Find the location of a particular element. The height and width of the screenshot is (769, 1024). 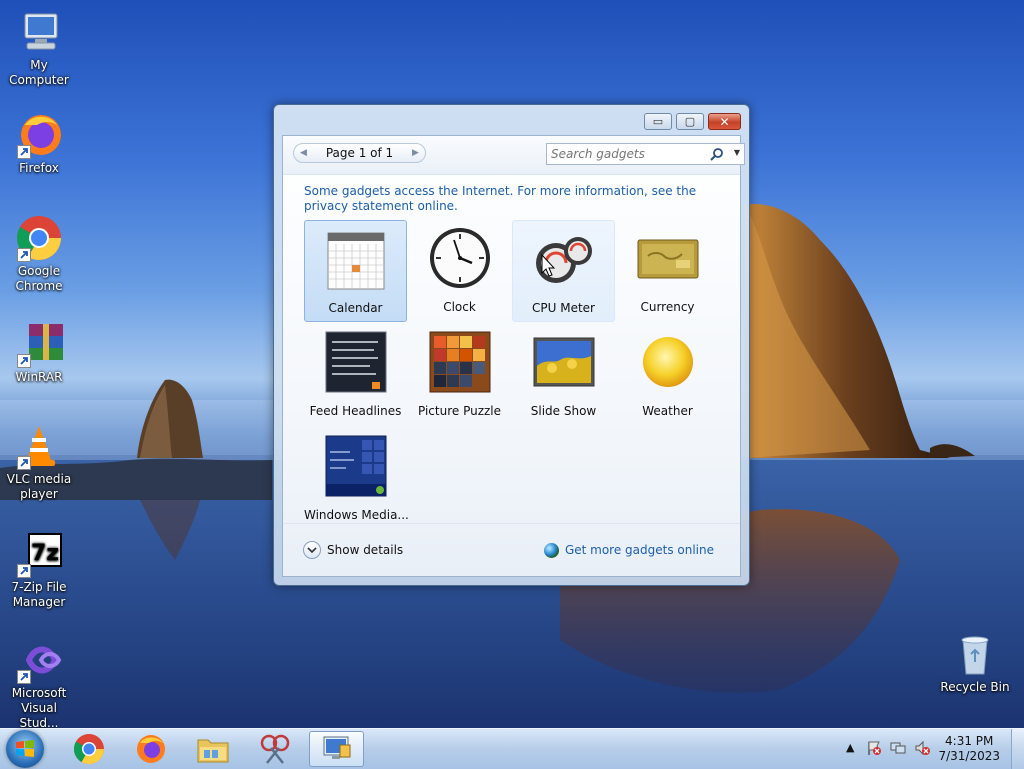

windows-logo-icon is located at coordinates (25, 748).